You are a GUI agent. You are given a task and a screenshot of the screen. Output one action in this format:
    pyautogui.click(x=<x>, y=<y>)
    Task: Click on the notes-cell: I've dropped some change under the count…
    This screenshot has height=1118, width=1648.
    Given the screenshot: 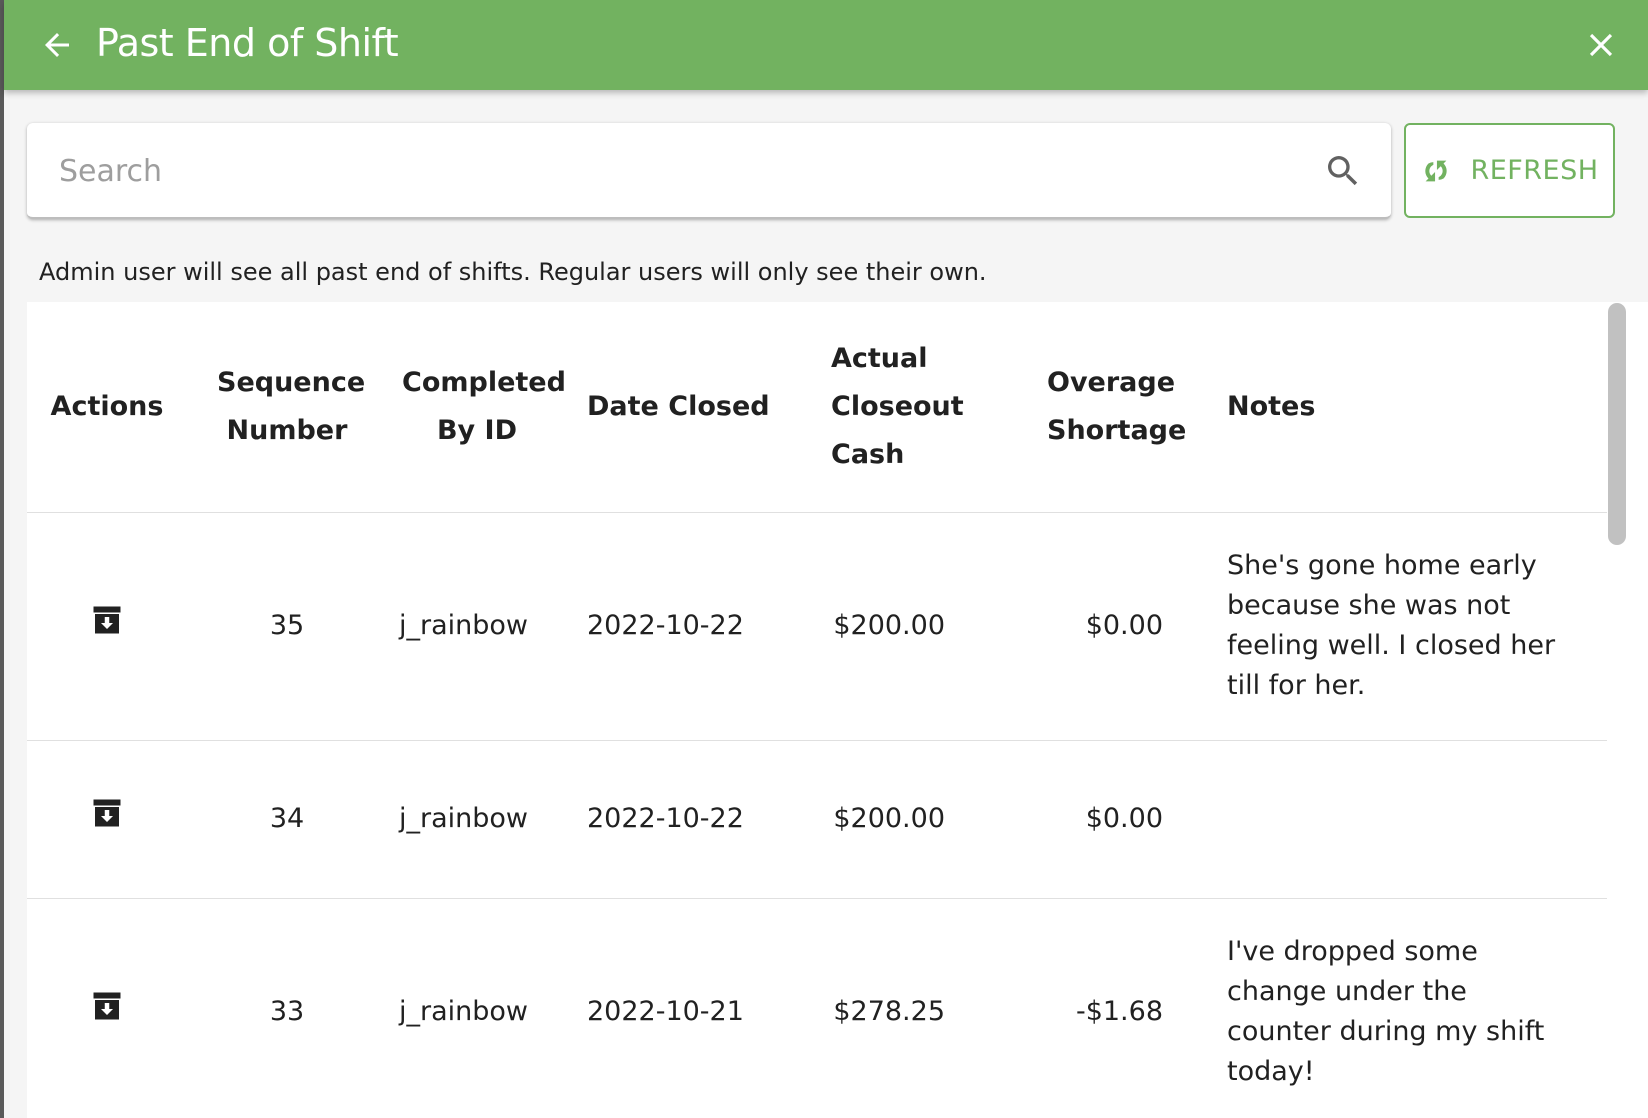 What is the action you would take?
    pyautogui.click(x=1405, y=1008)
    